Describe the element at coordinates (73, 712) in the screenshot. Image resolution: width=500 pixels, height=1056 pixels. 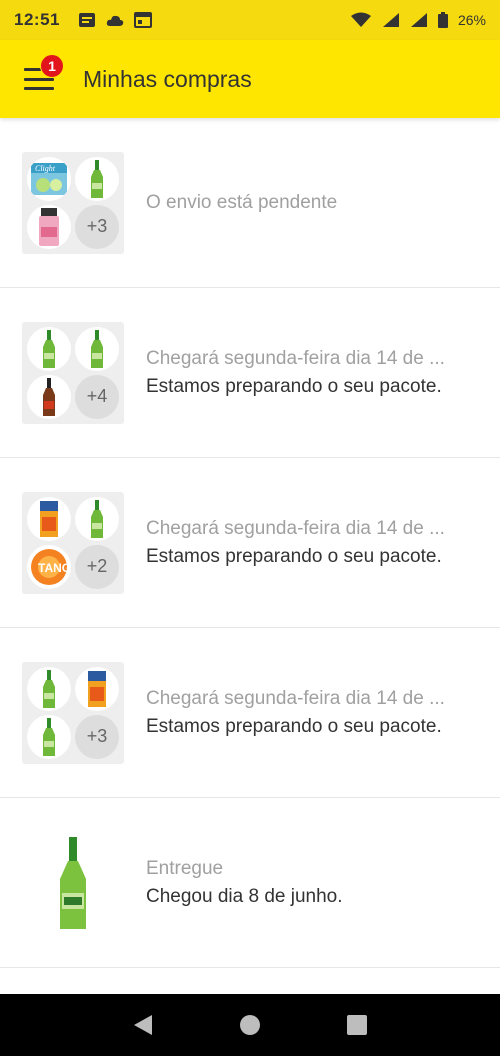
I see `product-thumbnails: +3` at that location.